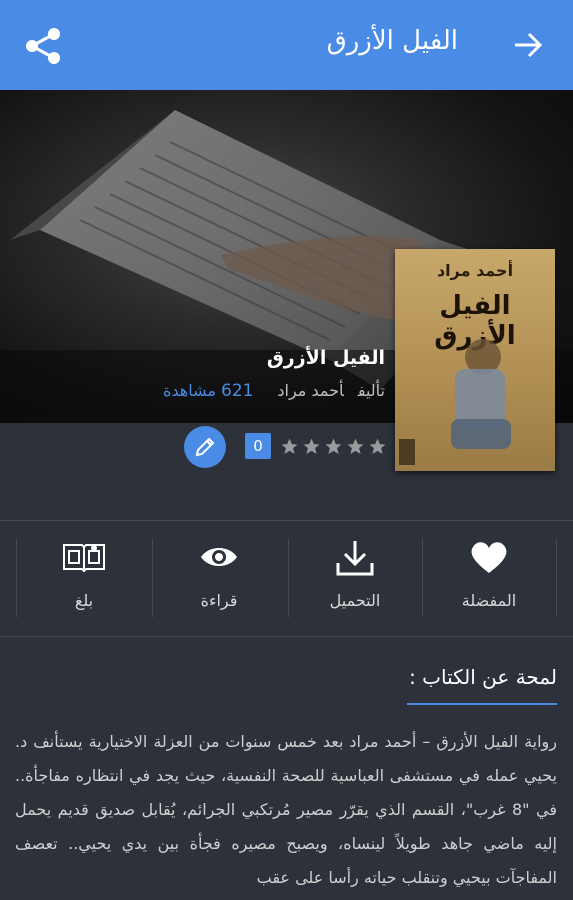 Image resolution: width=573 pixels, height=900 pixels. What do you see at coordinates (556, 578) in the screenshot?
I see `separator` at bounding box center [556, 578].